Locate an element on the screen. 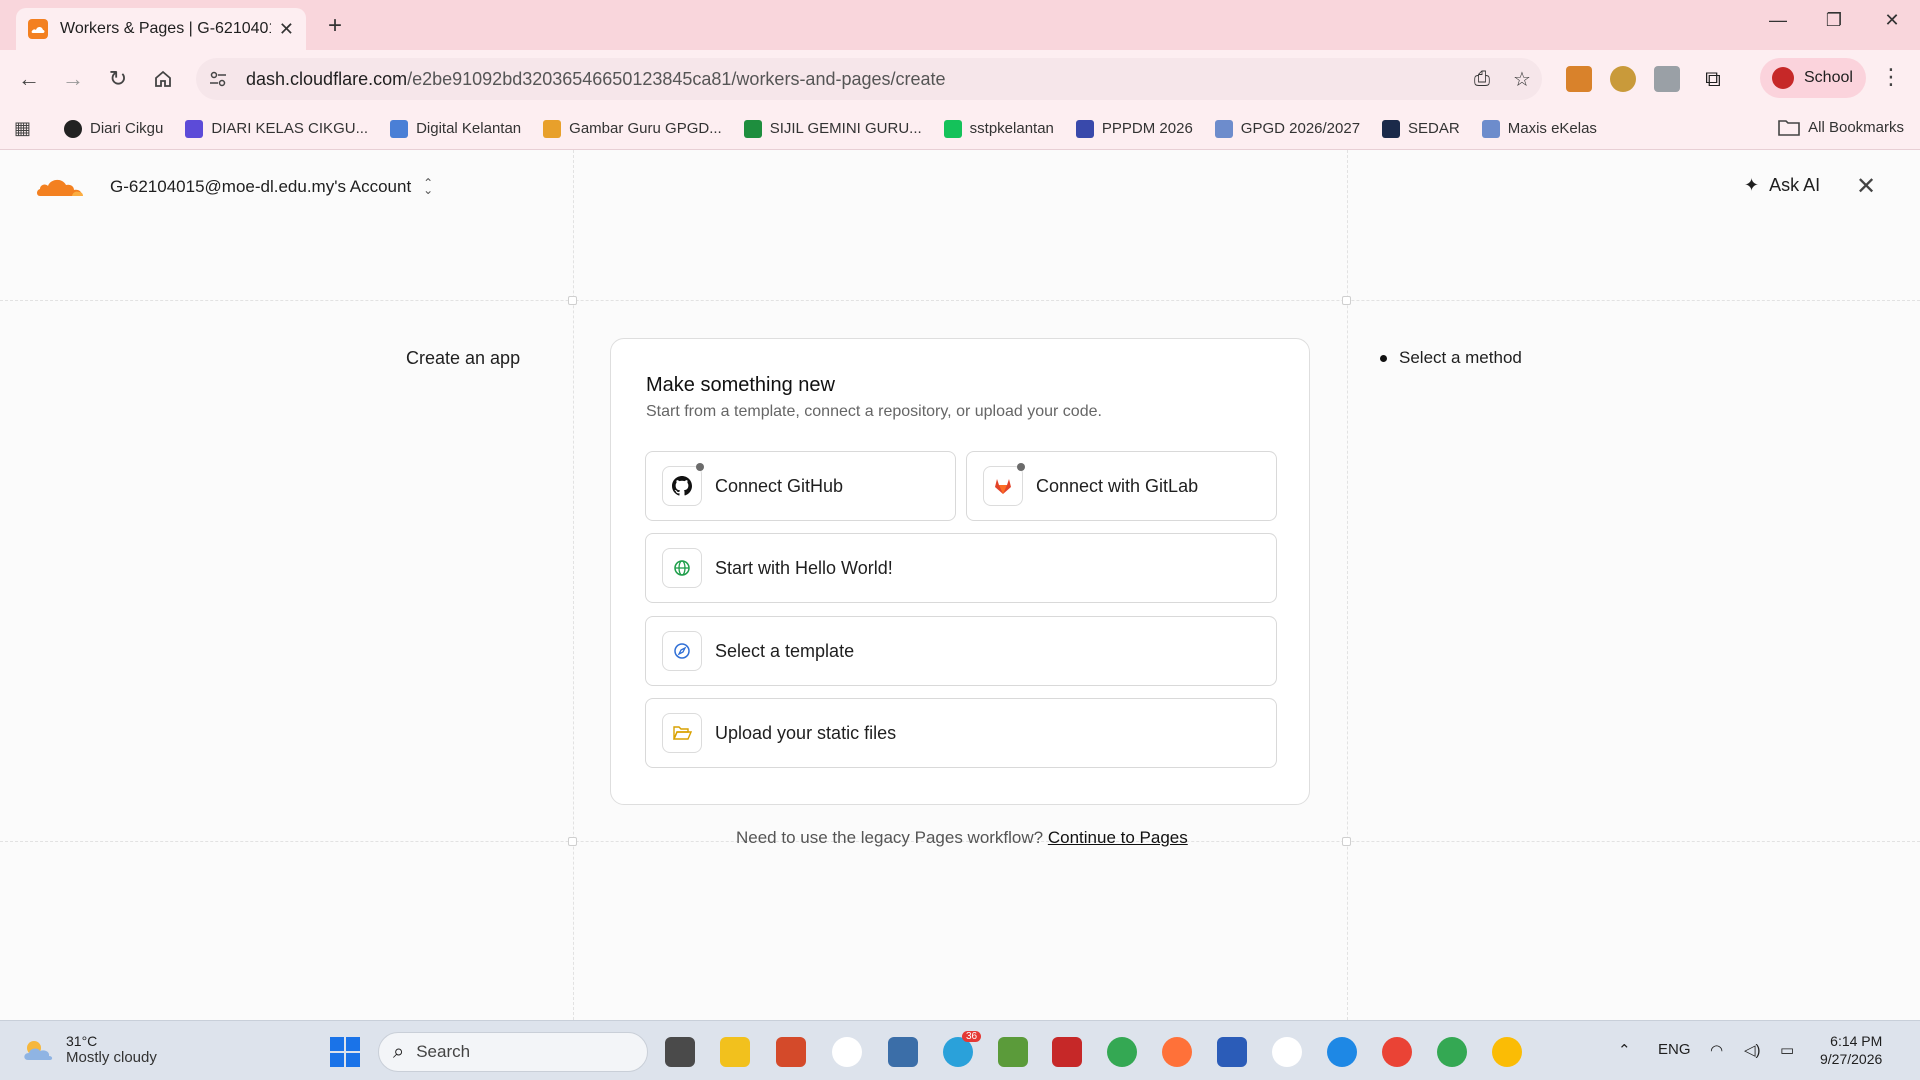 This screenshot has width=1920, height=1080. profile-button: School is located at coordinates (1813, 78).